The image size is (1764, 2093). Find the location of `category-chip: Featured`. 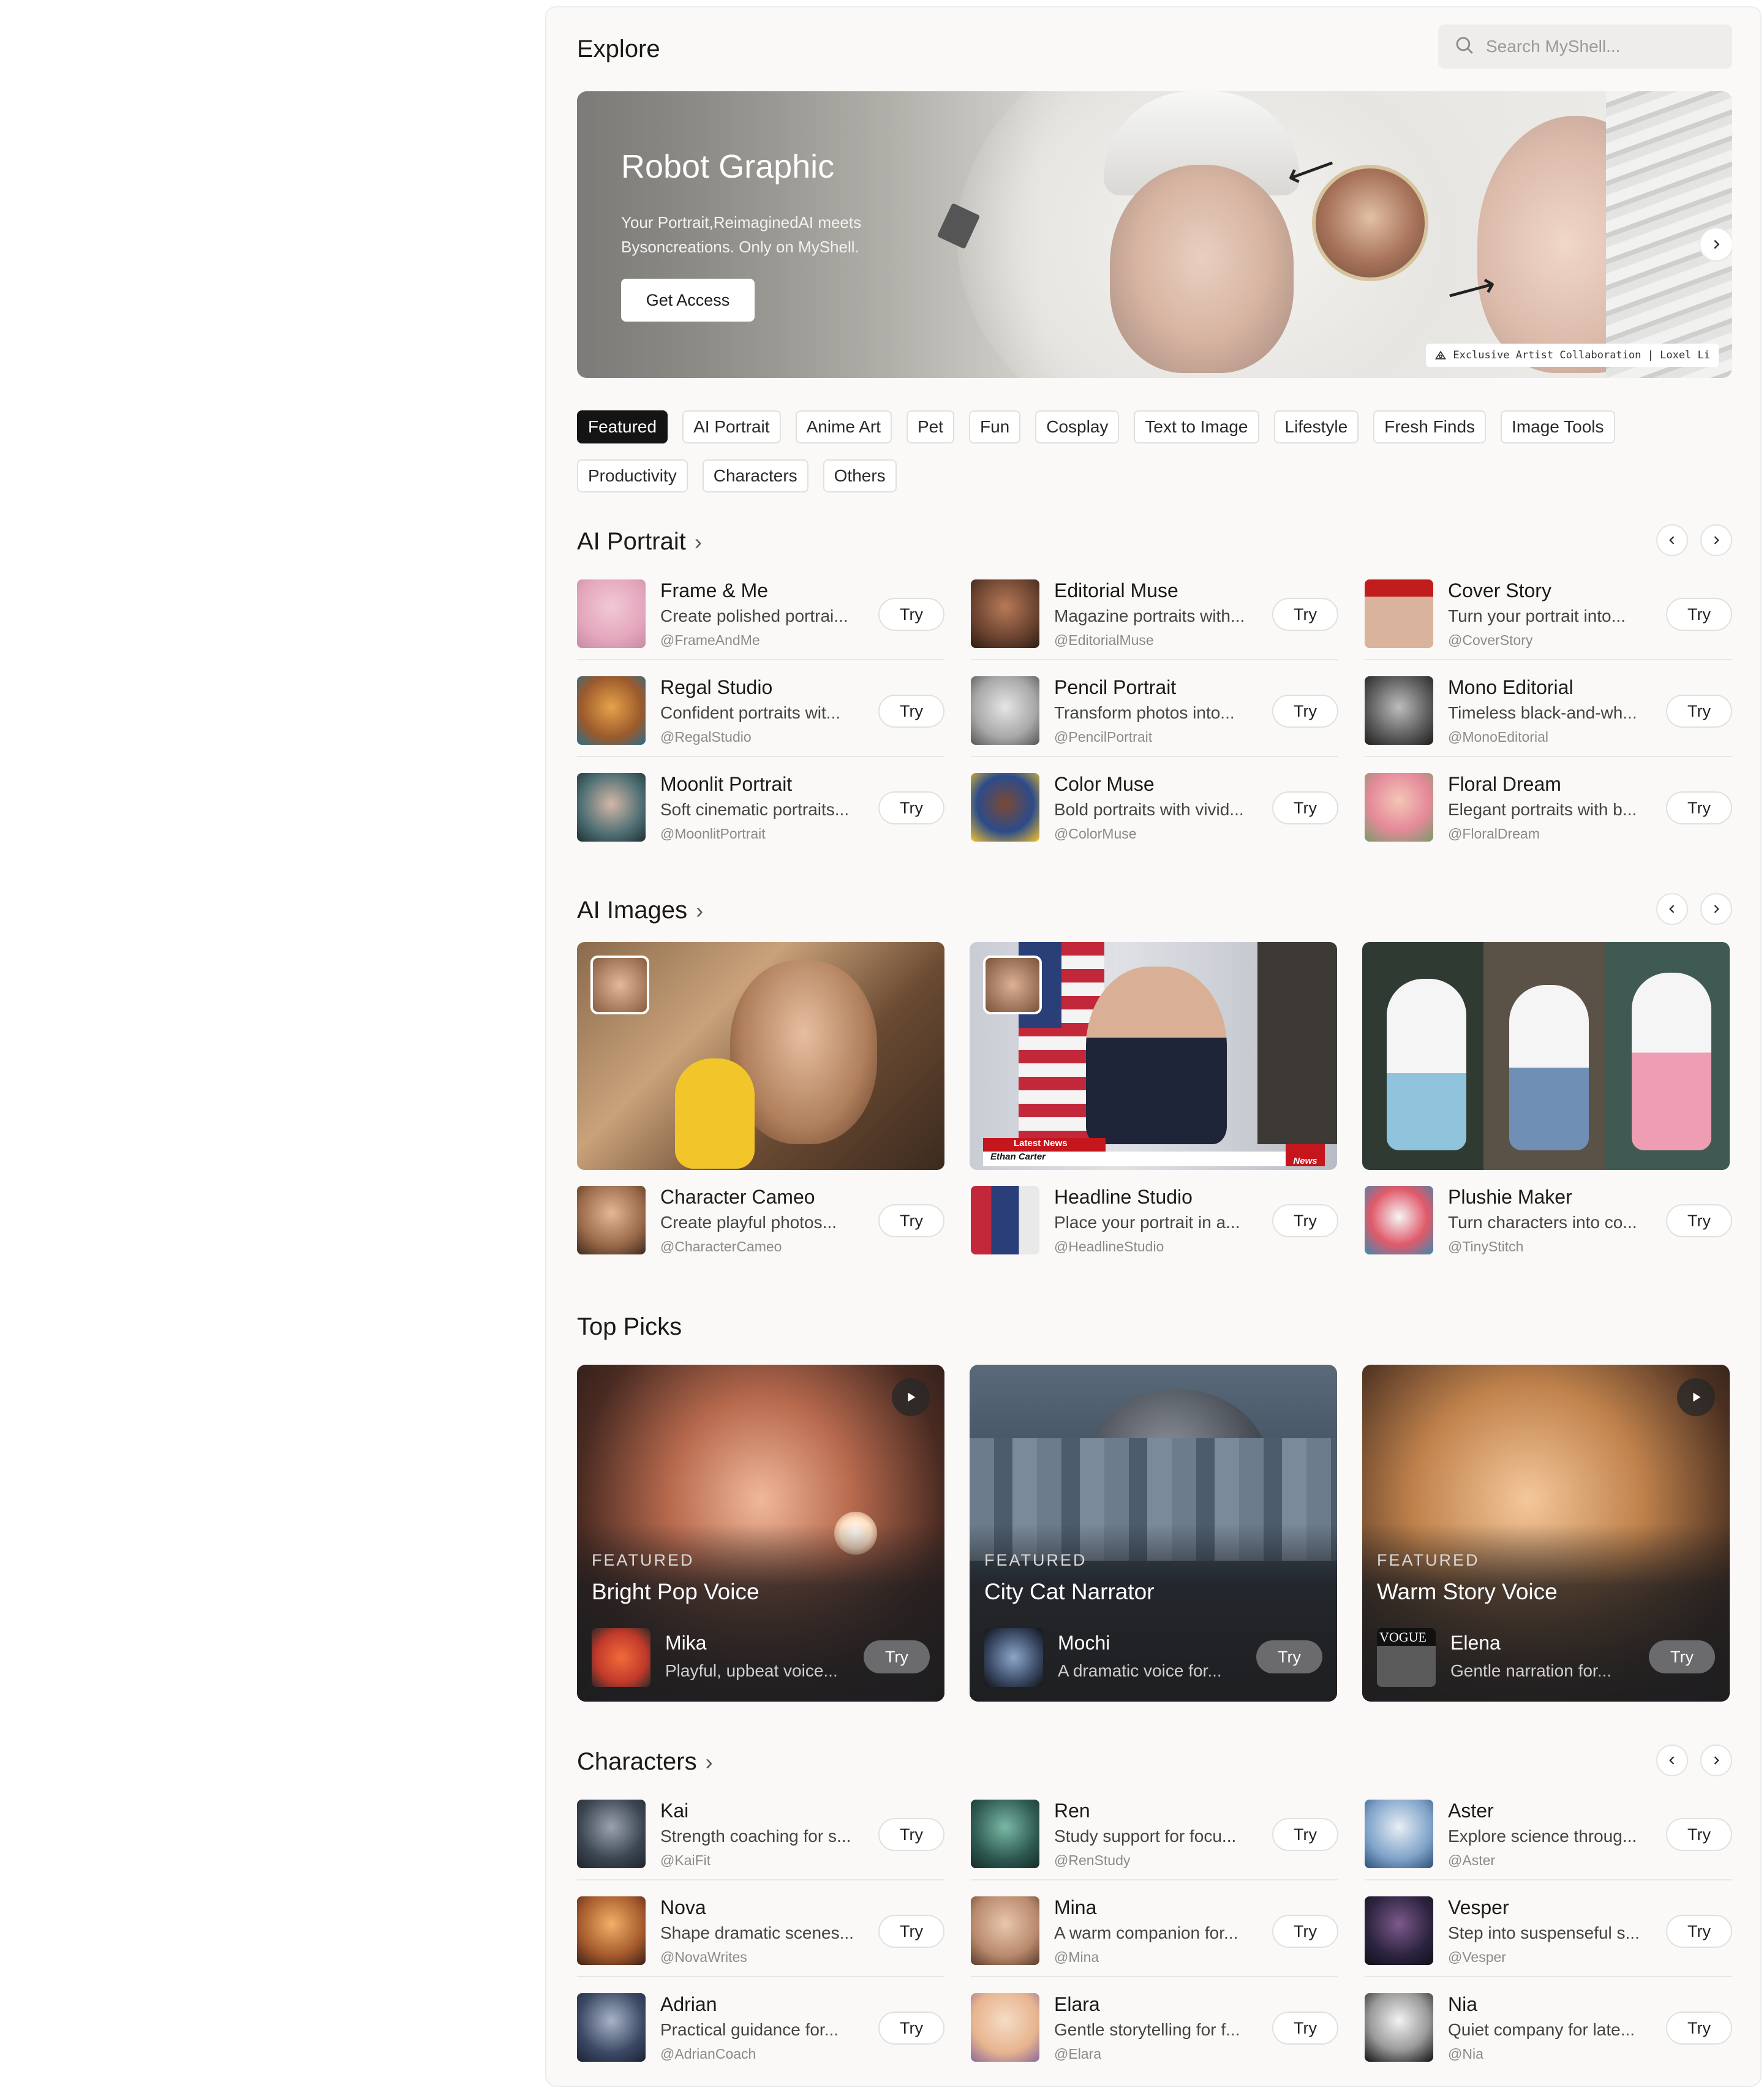

category-chip: Featured is located at coordinates (623, 426).